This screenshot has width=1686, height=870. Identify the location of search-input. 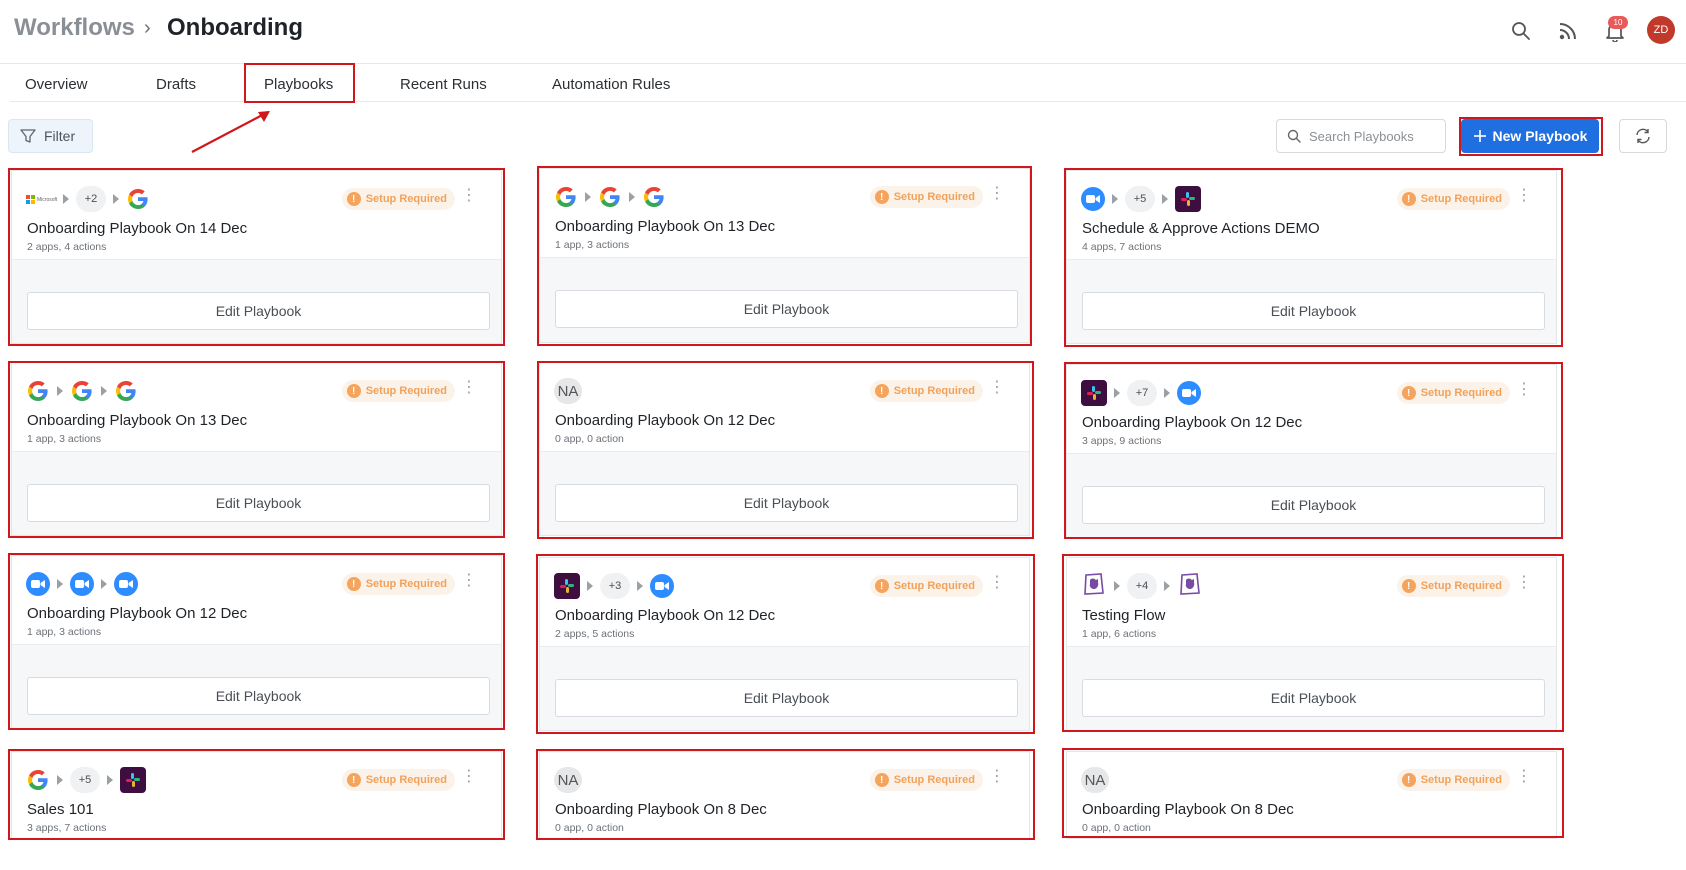
(1372, 136).